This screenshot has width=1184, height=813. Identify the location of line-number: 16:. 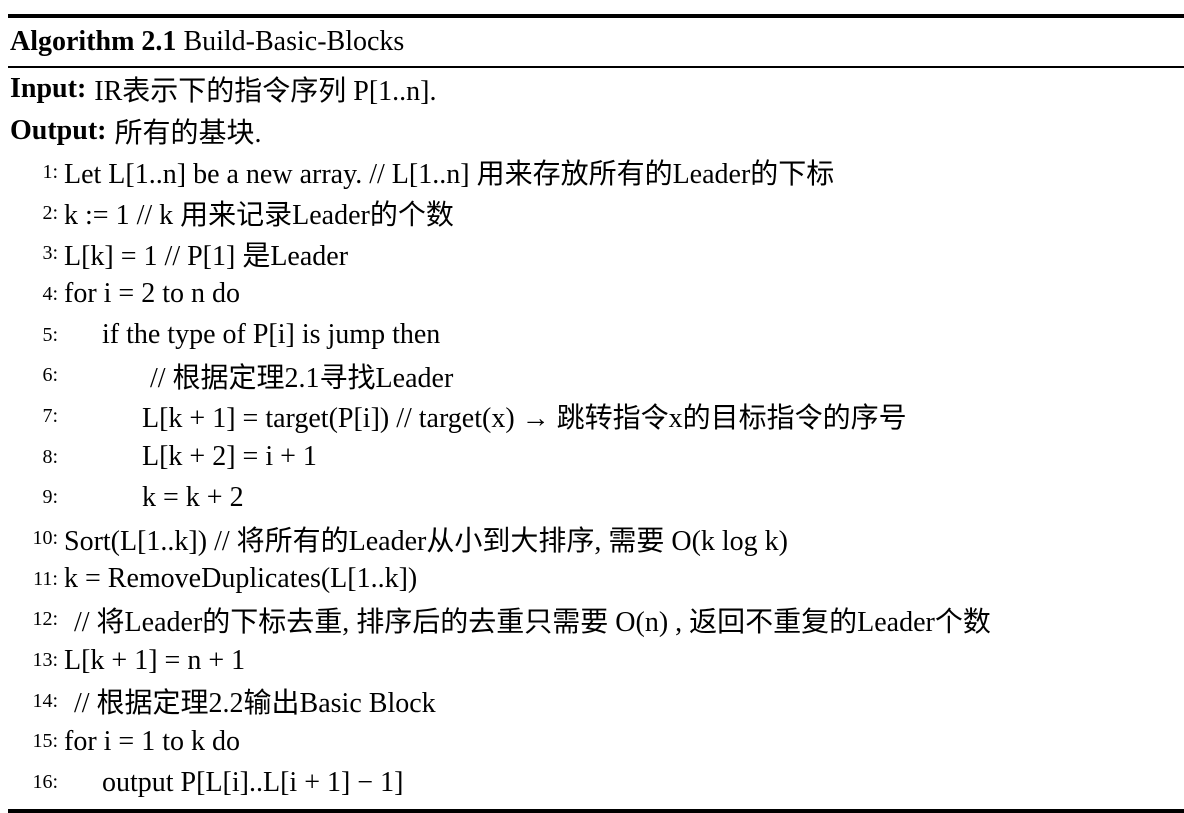
(45, 782).